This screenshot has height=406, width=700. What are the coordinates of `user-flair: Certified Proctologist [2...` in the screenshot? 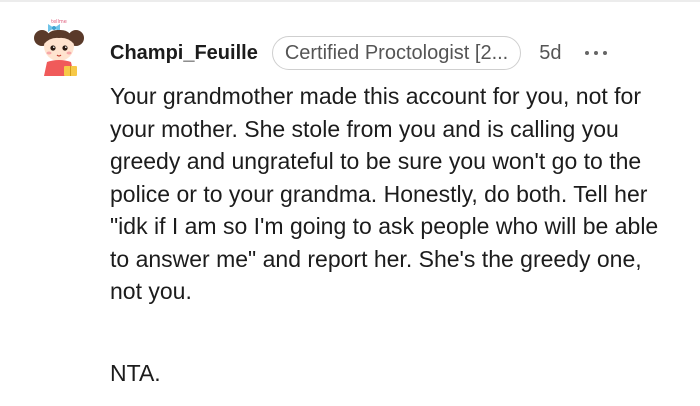 It's located at (396, 53).